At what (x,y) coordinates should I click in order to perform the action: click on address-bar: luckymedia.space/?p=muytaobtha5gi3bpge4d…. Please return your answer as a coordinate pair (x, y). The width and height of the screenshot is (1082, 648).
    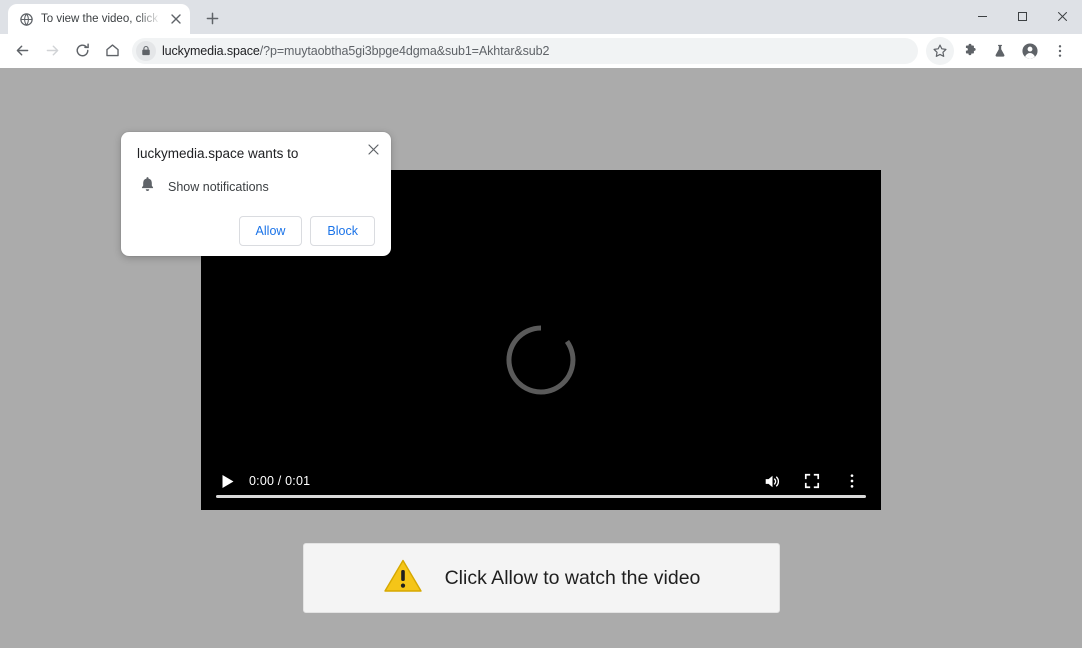
    Looking at the image, I should click on (525, 50).